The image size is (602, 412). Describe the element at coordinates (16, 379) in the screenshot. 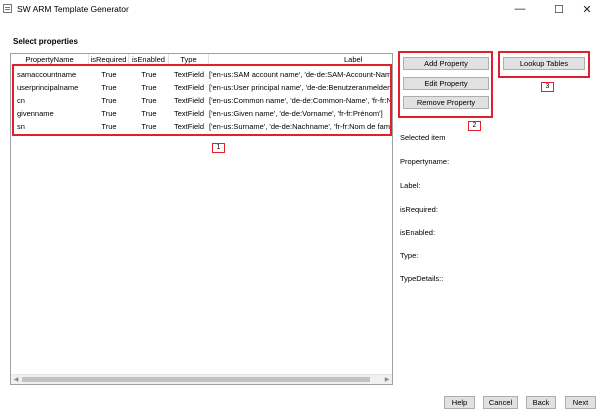

I see `scroll-left-icon: ◀` at that location.